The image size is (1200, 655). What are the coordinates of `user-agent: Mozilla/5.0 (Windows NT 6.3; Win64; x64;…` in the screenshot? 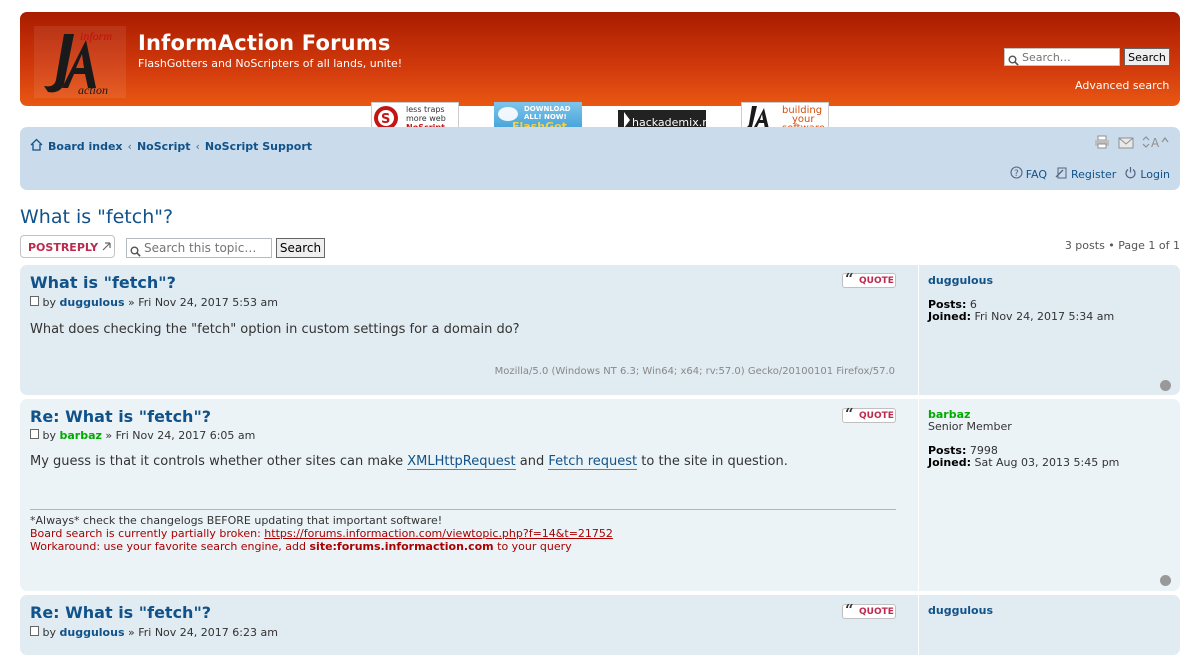 It's located at (694, 371).